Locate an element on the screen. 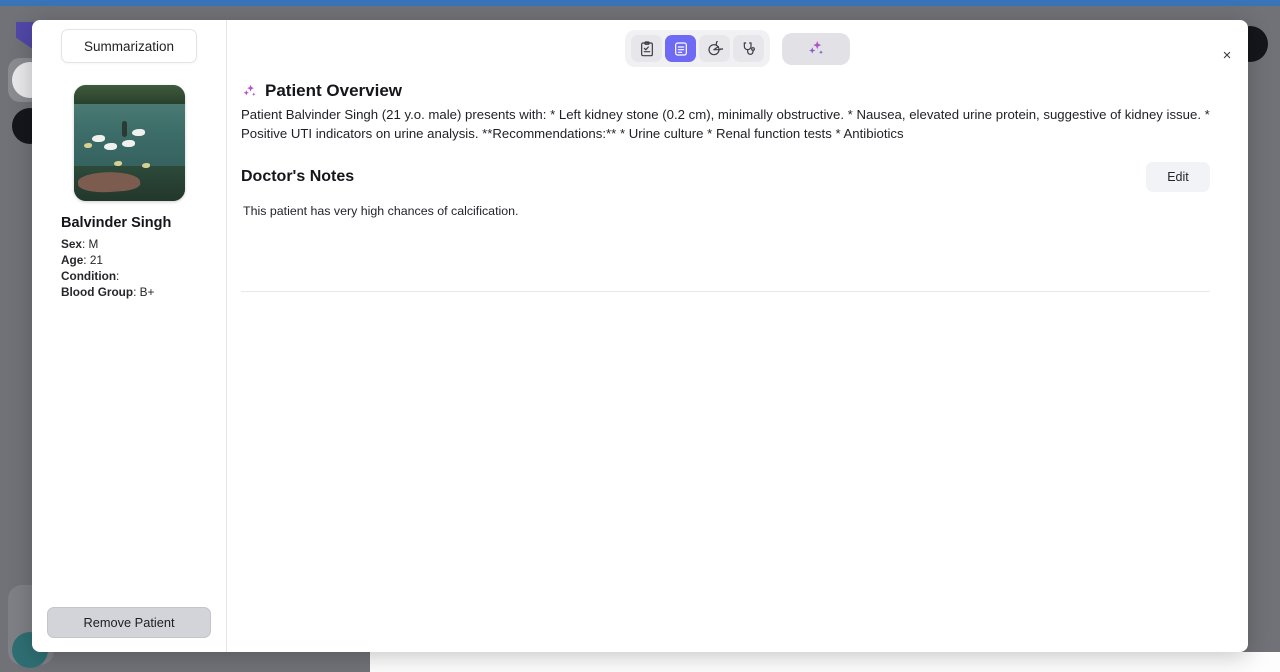 The width and height of the screenshot is (1280, 672). field-sex-value: M is located at coordinates (92, 244).